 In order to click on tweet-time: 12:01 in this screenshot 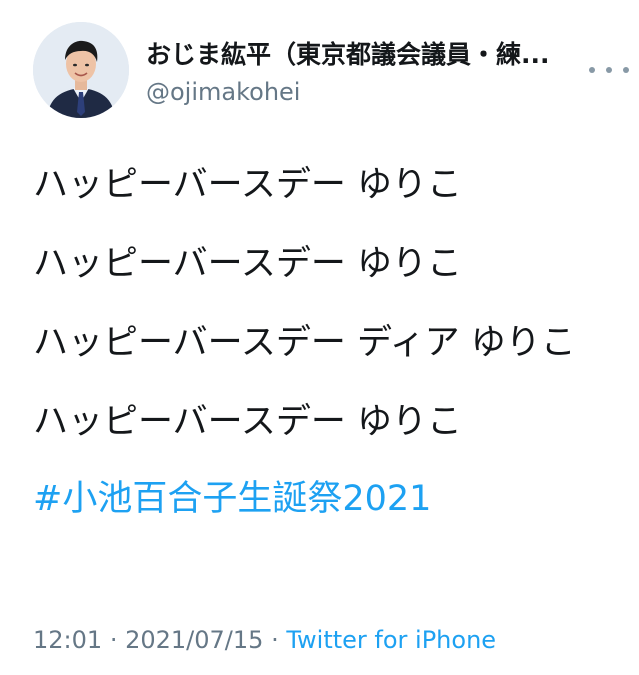, I will do `click(67, 640)`.